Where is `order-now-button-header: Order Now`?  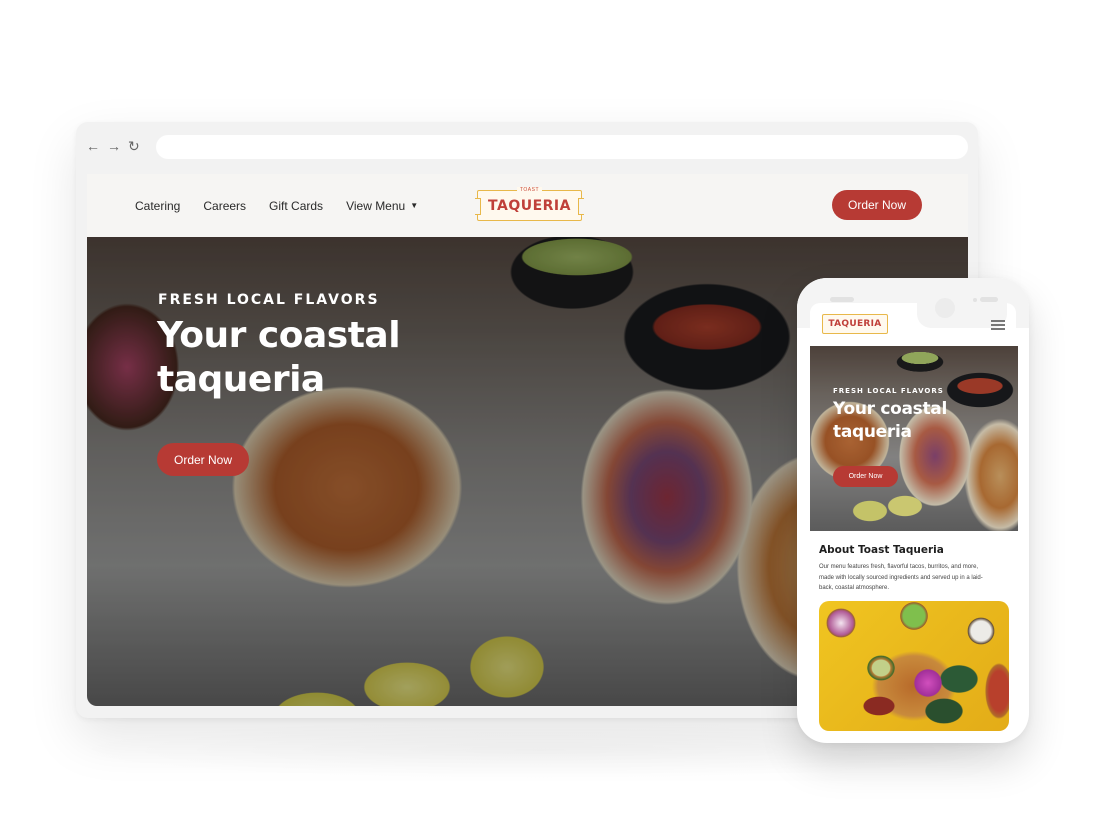
order-now-button-header: Order Now is located at coordinates (877, 205).